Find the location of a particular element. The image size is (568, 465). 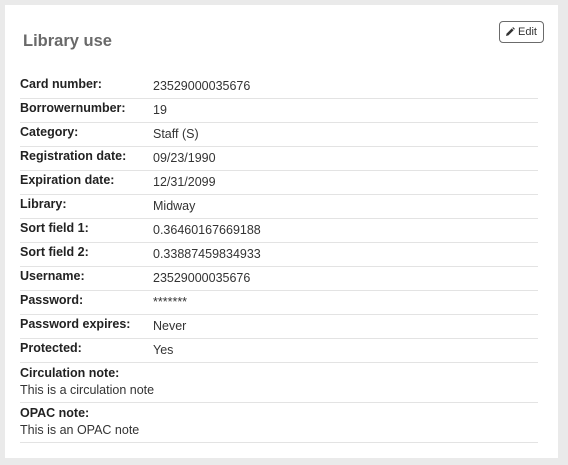

detail-label: Library: is located at coordinates (43, 204).